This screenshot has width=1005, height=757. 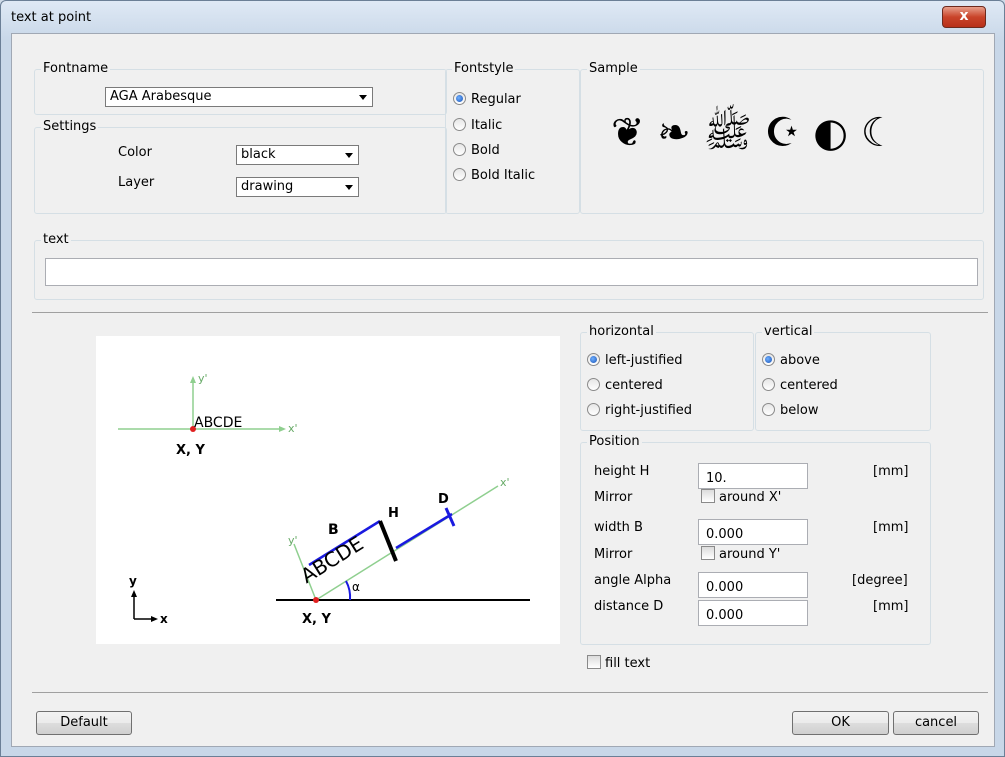 What do you see at coordinates (505, 482) in the screenshot?
I see `diagram-bottom-xprime: x'` at bounding box center [505, 482].